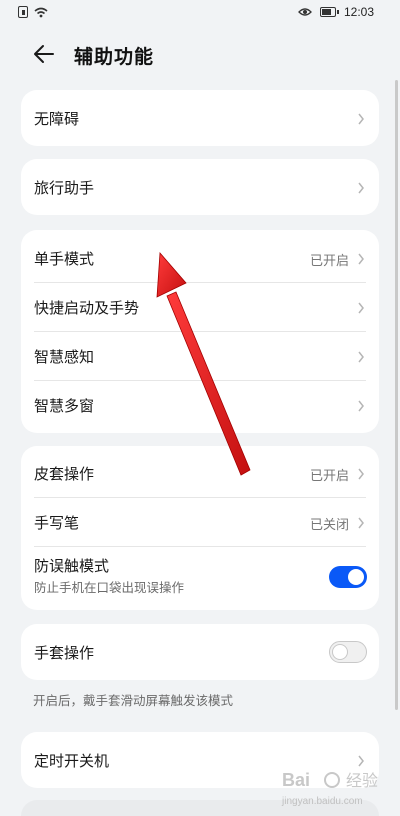 This screenshot has height=816, width=400. What do you see at coordinates (329, 12) in the screenshot?
I see `battery-icon` at bounding box center [329, 12].